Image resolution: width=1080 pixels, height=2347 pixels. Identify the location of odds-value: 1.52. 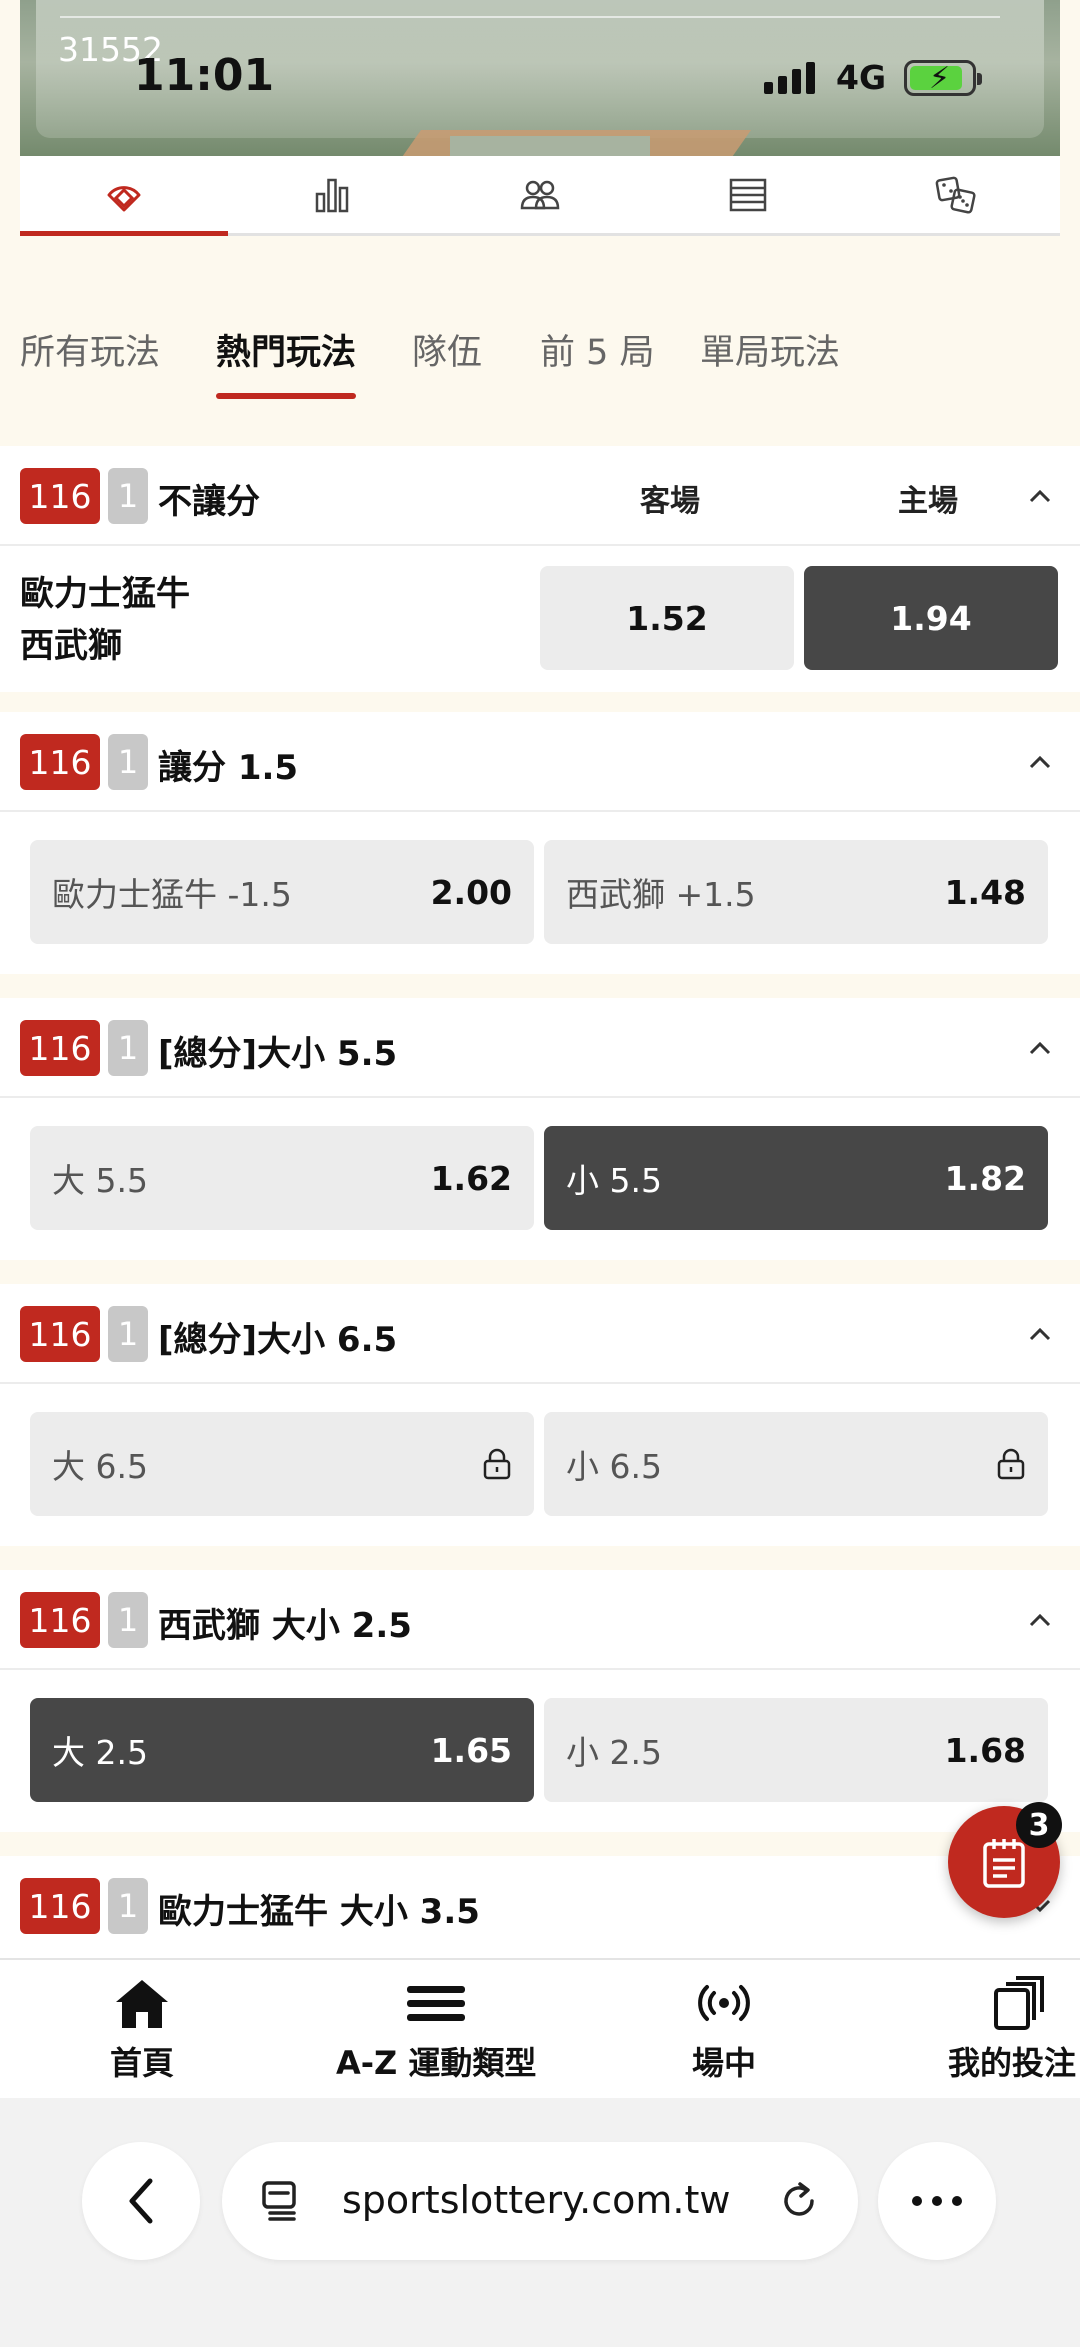
(667, 618).